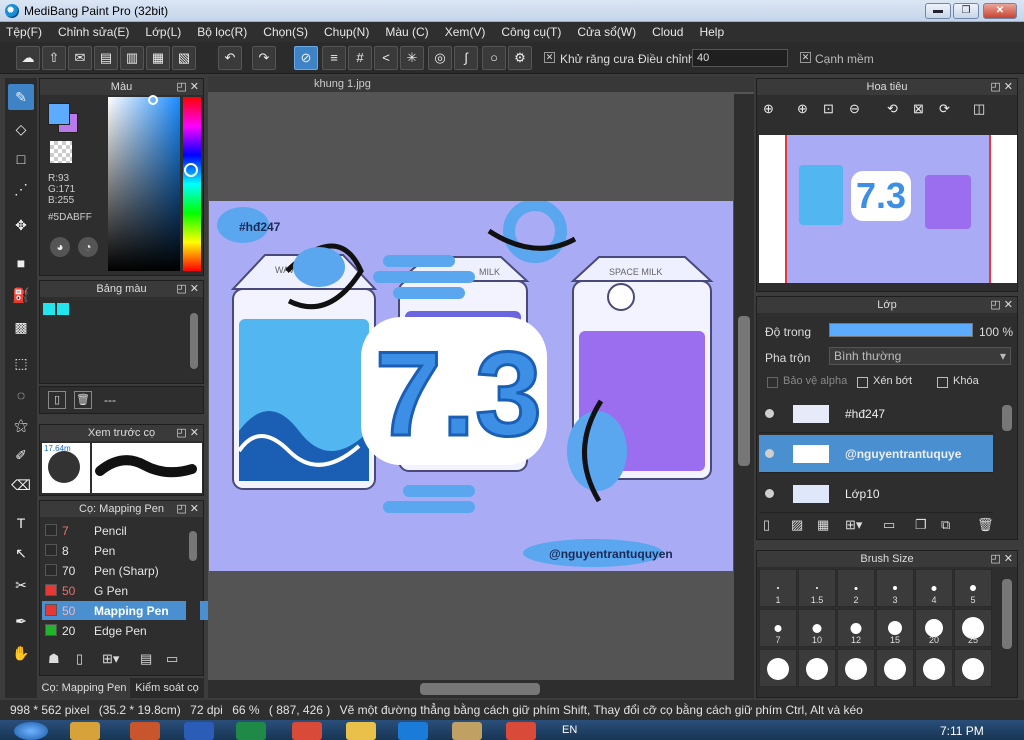  Describe the element at coordinates (158, 58) in the screenshot. I see `grid-icon: ▦` at that location.